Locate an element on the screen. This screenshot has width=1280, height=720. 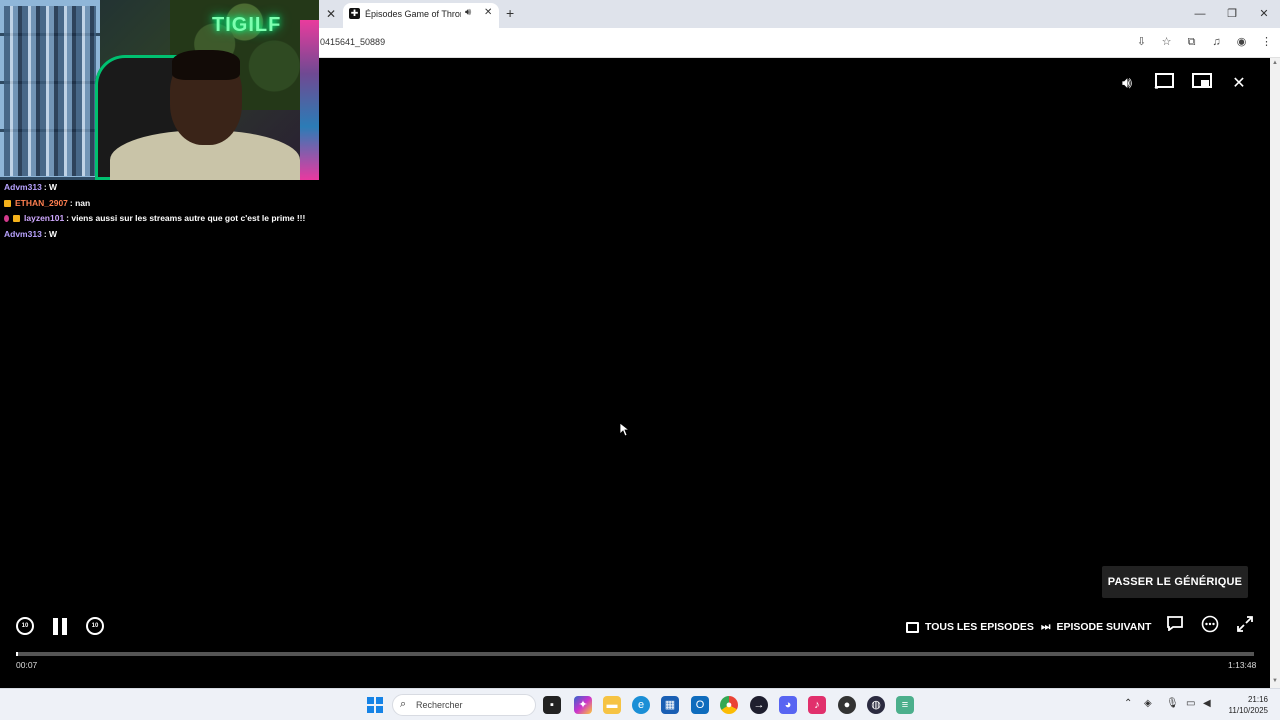
restore-button: ❐ is located at coordinates (1232, 14).